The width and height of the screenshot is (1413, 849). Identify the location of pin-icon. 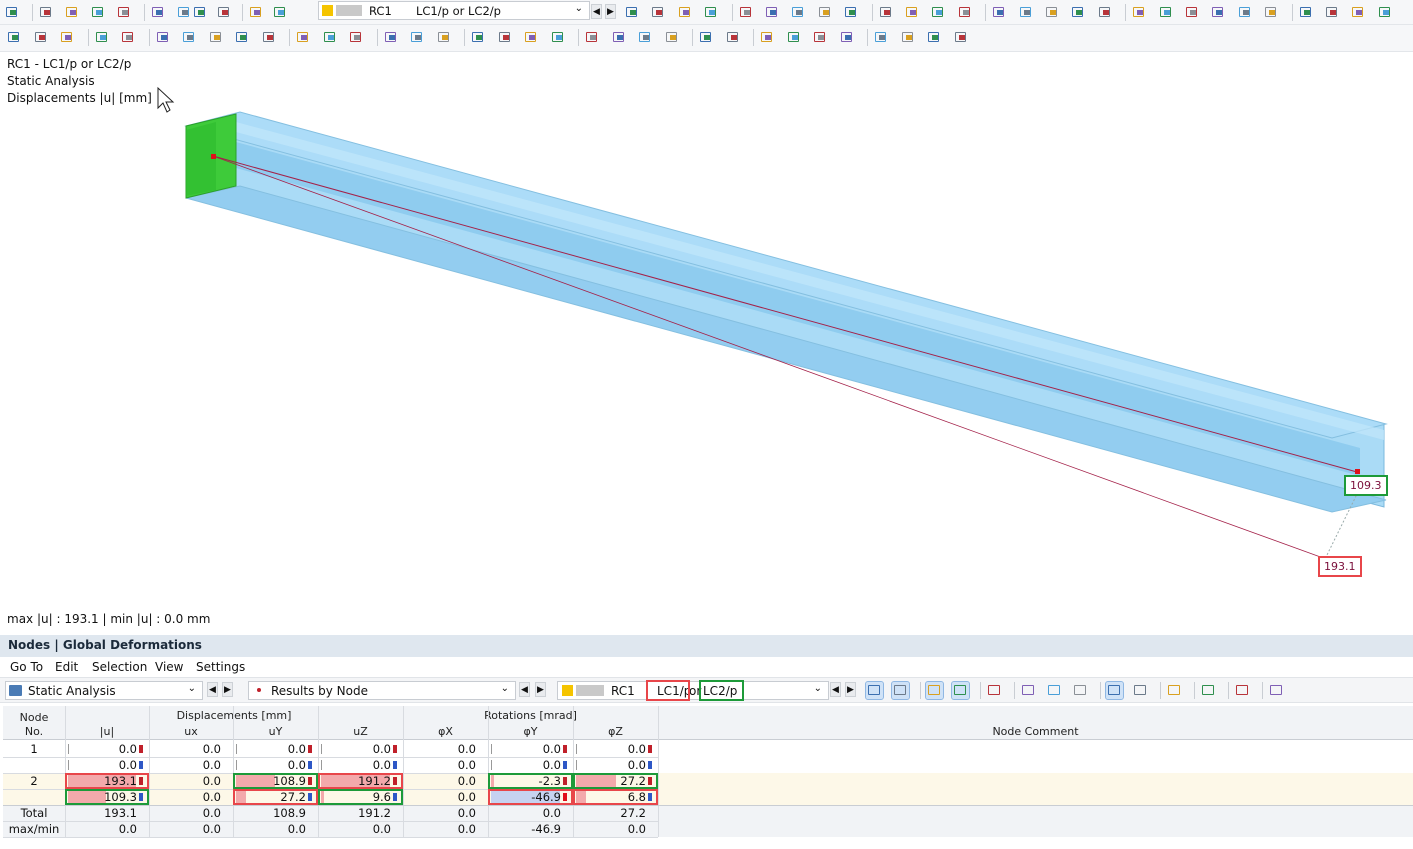
(242, 37).